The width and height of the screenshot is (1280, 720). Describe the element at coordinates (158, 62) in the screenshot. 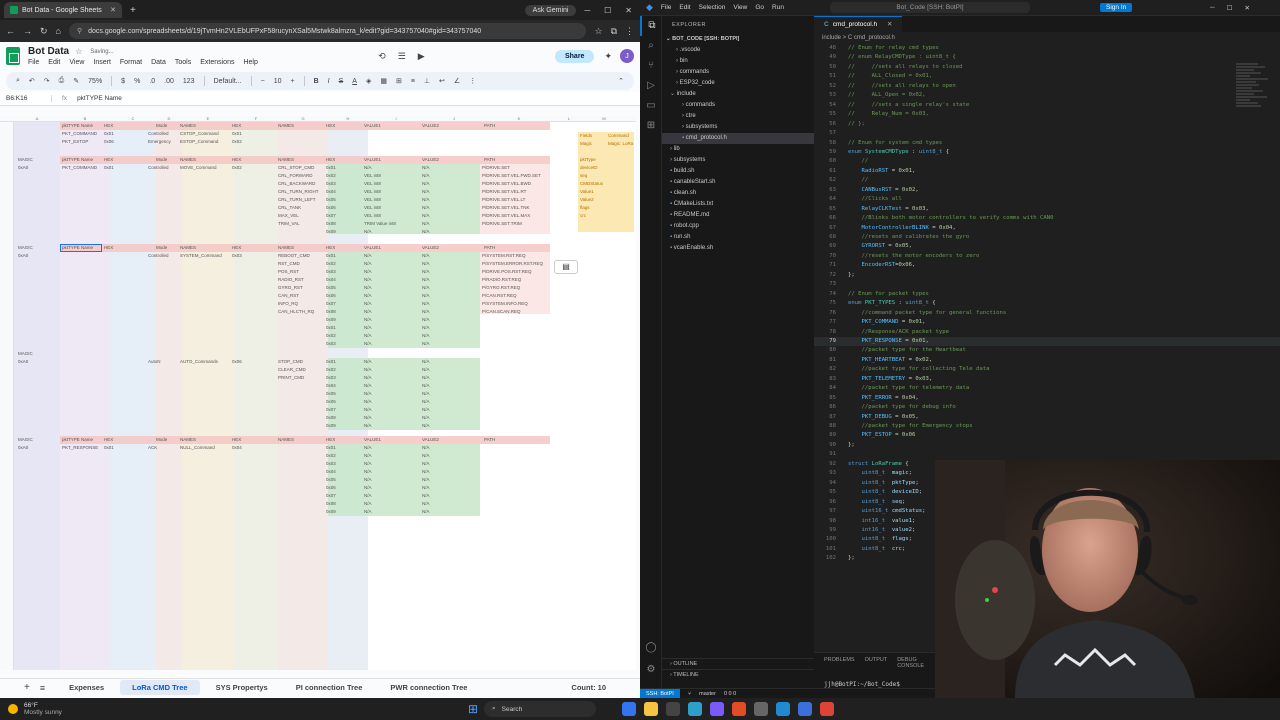

I see `menu-data: Data` at that location.